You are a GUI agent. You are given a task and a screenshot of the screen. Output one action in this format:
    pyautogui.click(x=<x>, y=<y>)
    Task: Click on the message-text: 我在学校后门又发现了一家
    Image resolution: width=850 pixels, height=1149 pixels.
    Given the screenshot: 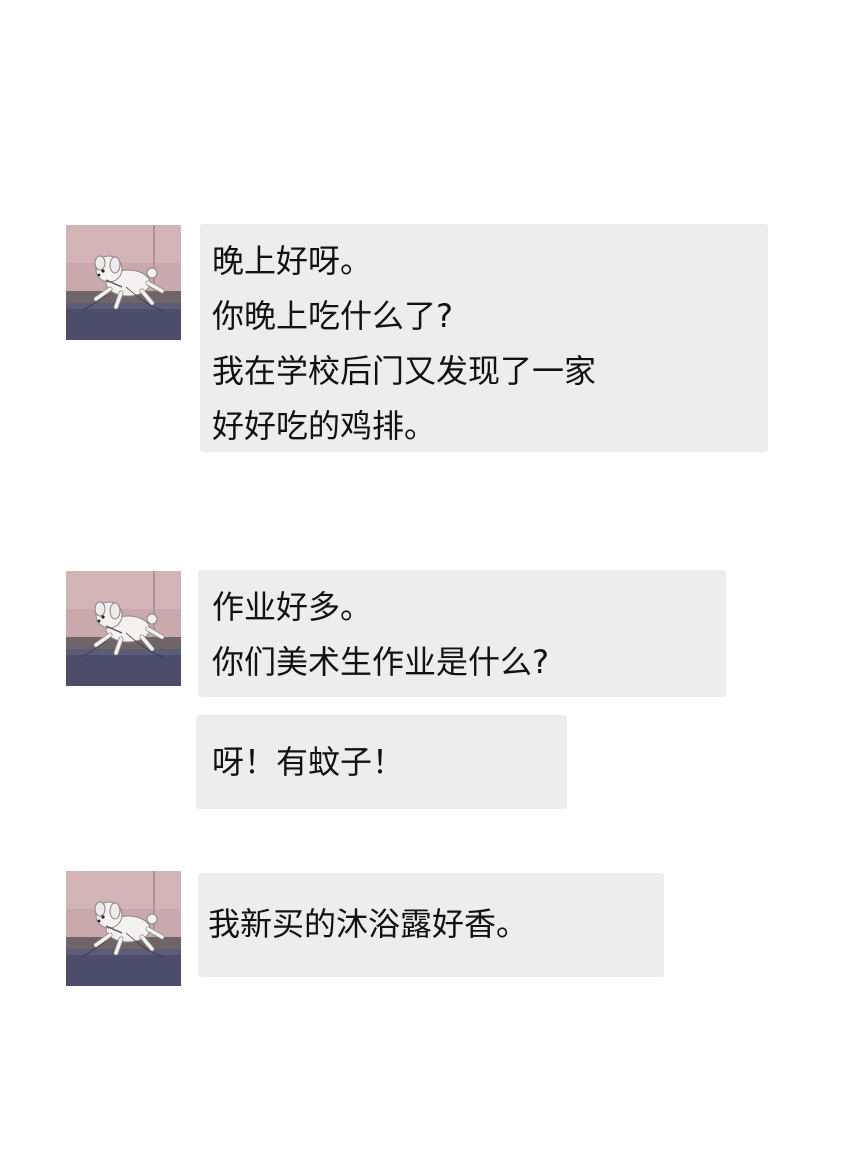 What is the action you would take?
    pyautogui.click(x=404, y=371)
    